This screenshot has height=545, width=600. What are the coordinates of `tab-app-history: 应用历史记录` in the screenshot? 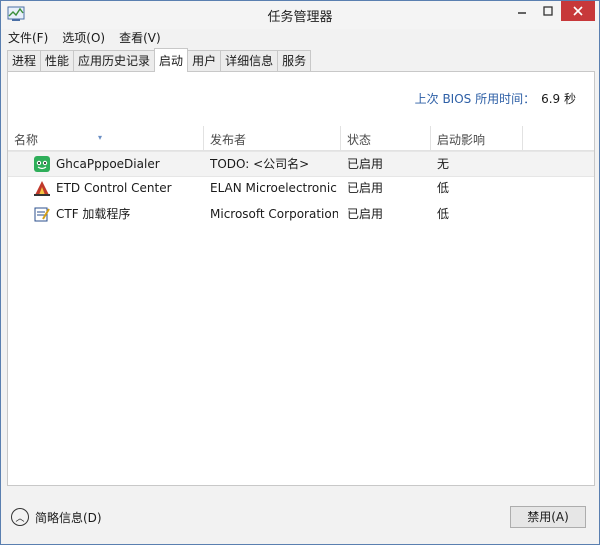 It's located at (114, 60).